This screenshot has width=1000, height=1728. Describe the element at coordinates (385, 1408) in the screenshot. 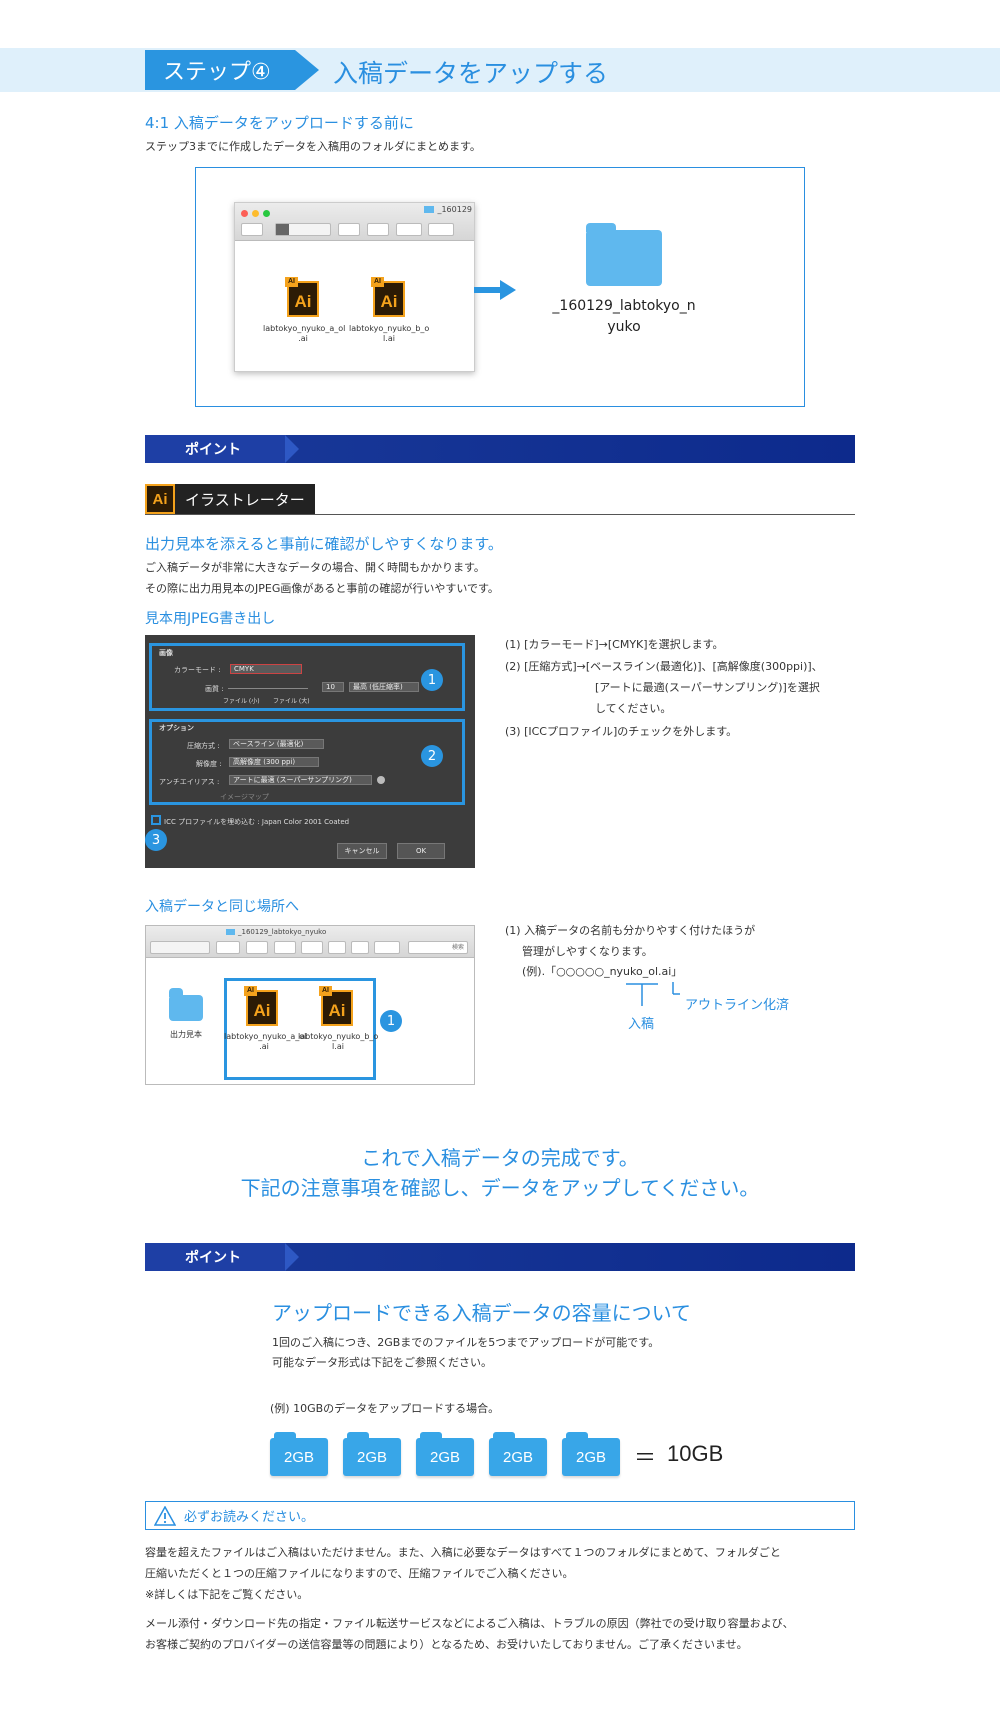

I see `capacity-example: (例) 10GBのデータをアップロードする場合。` at that location.